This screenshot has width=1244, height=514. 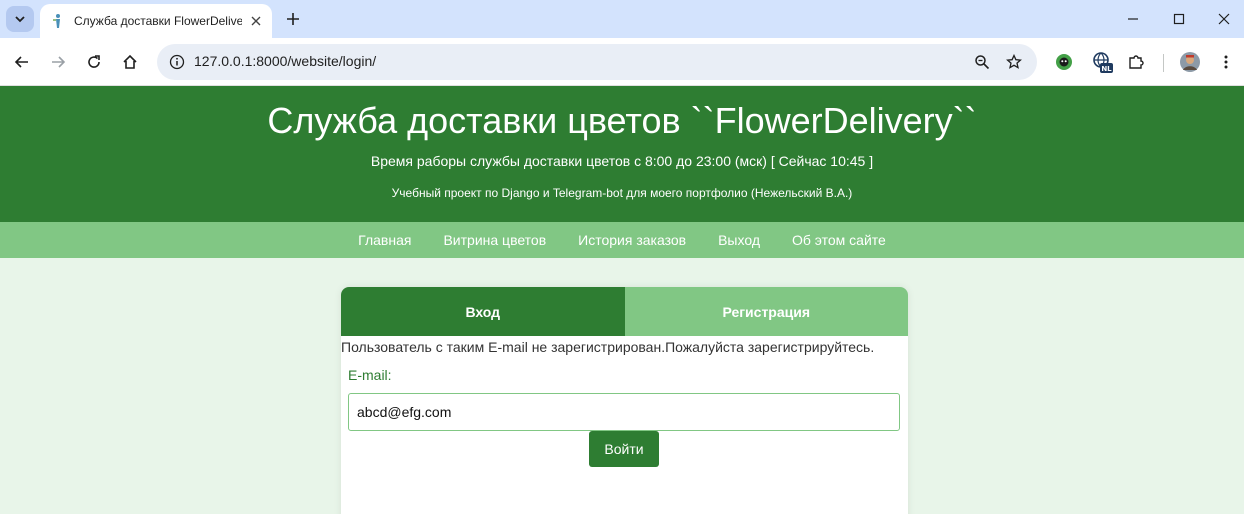 I want to click on minimize-button, so click(x=1133, y=19).